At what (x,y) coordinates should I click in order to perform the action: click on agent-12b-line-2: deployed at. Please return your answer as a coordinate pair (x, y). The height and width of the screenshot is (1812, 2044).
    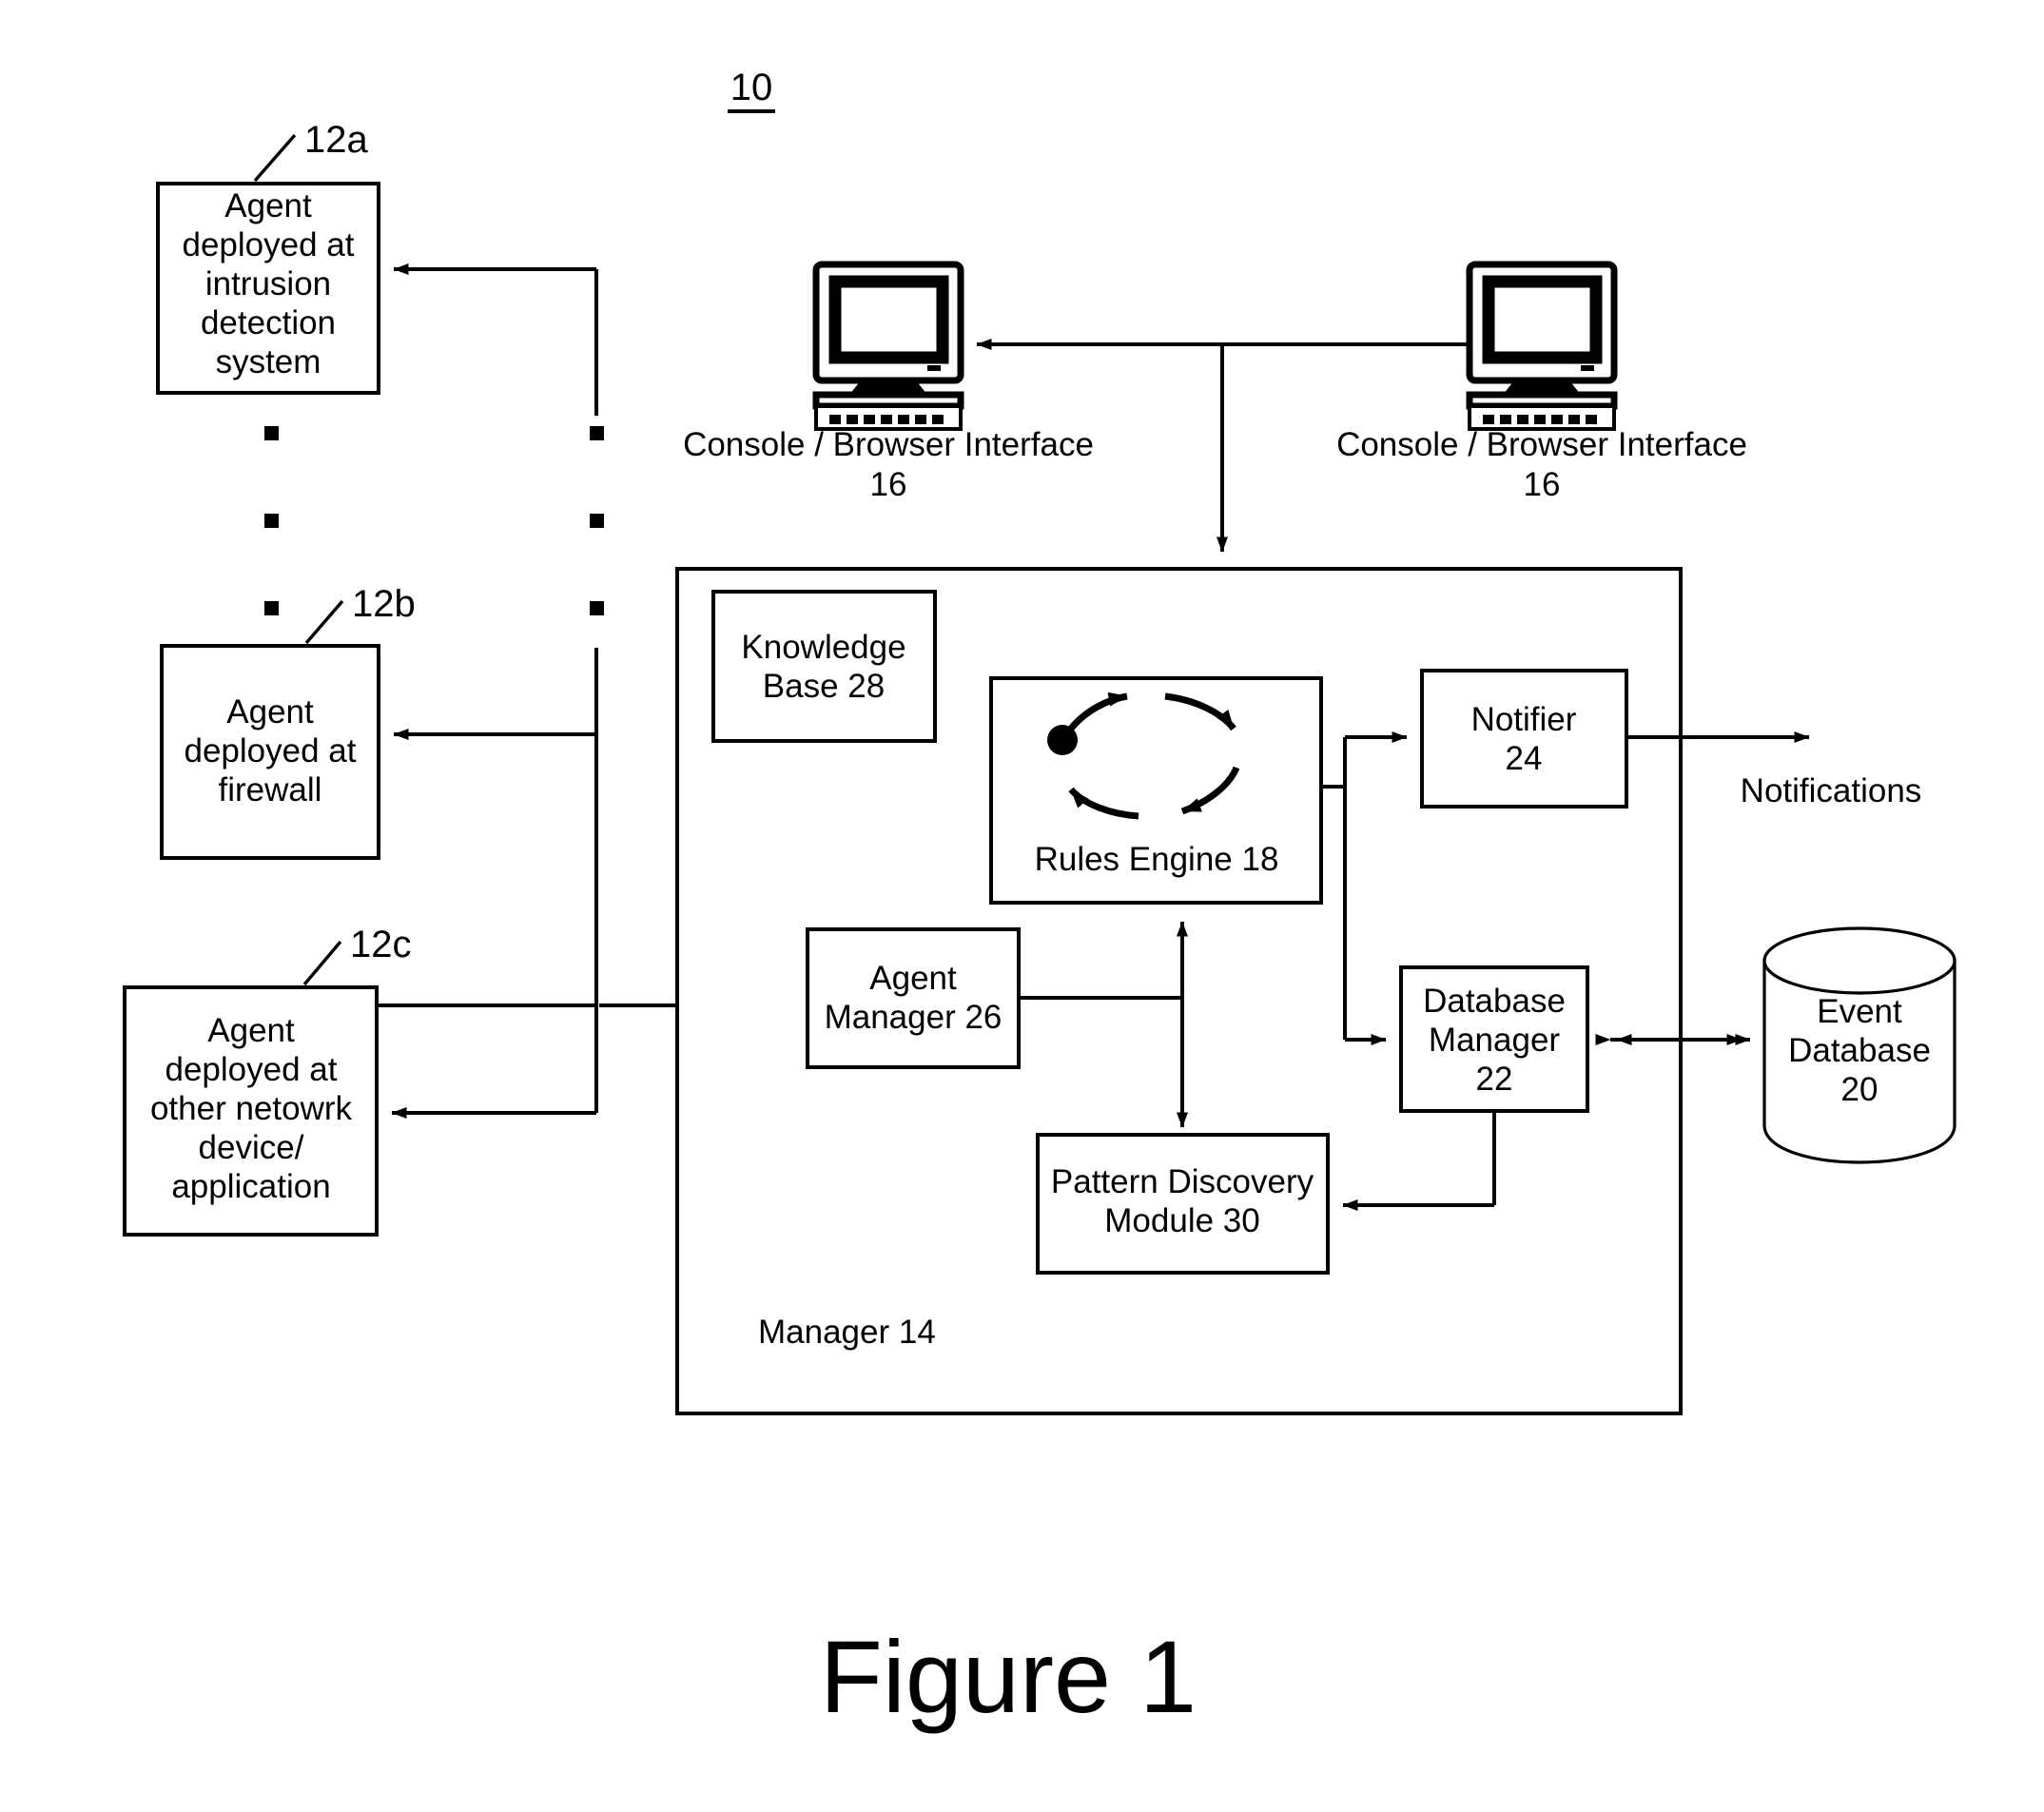
    Looking at the image, I should click on (271, 751).